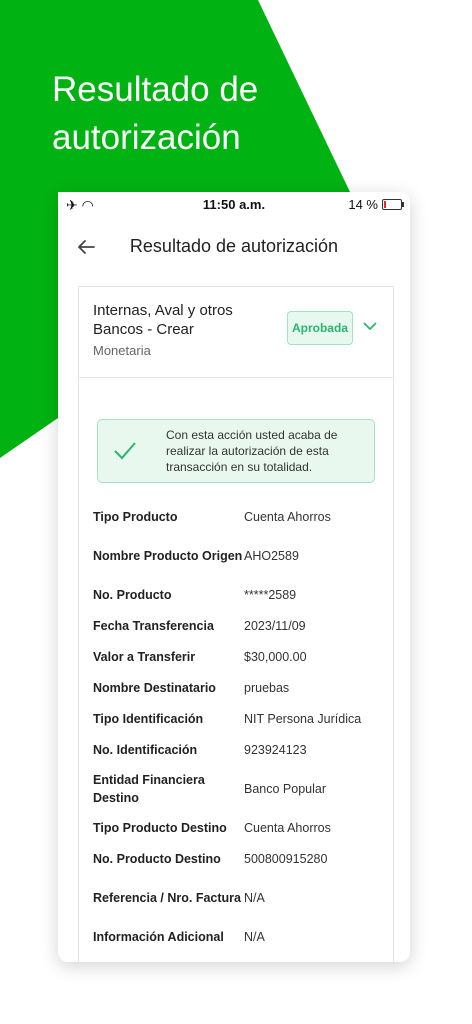 Image resolution: width=472 pixels, height=1024 pixels. What do you see at coordinates (270, 594) in the screenshot?
I see `detail-value: *****2589` at bounding box center [270, 594].